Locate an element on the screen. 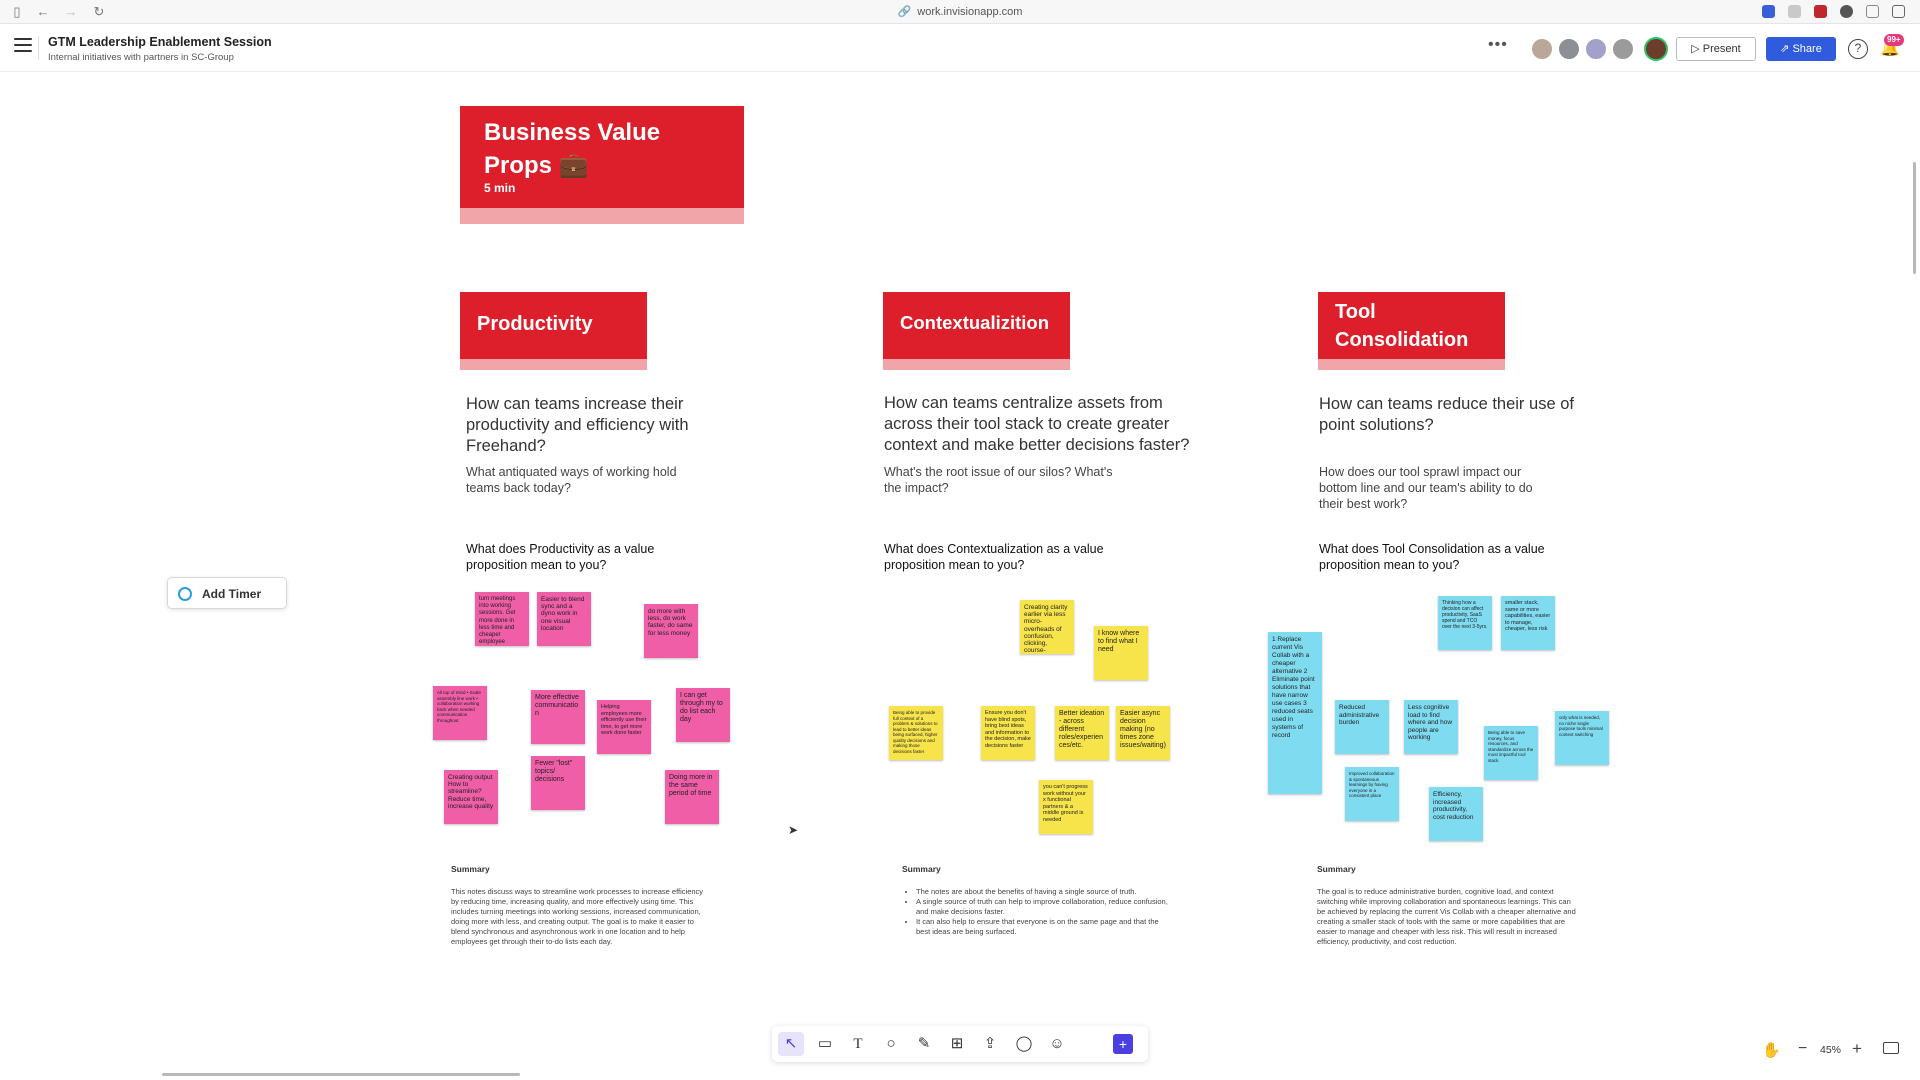 This screenshot has height=1080, width=1920. hand-tool-icon: ✋ is located at coordinates (1771, 1050).